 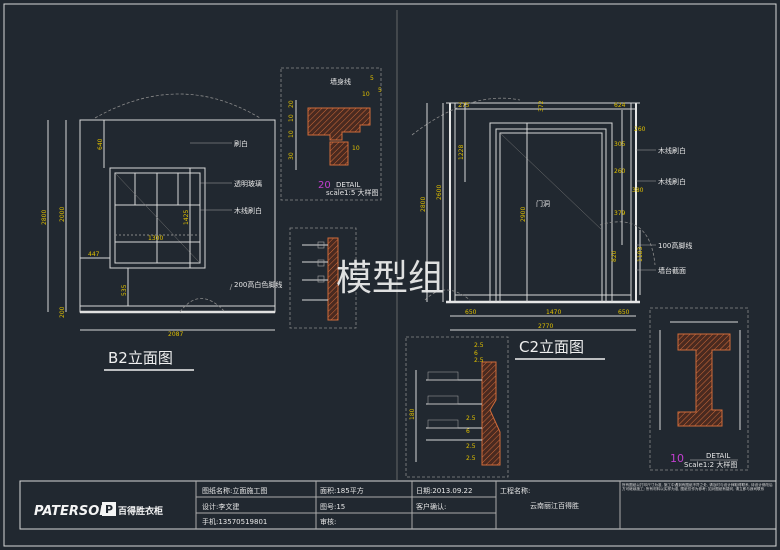 I want to click on tb-designer: 设计:李文建, so click(x=220, y=506).